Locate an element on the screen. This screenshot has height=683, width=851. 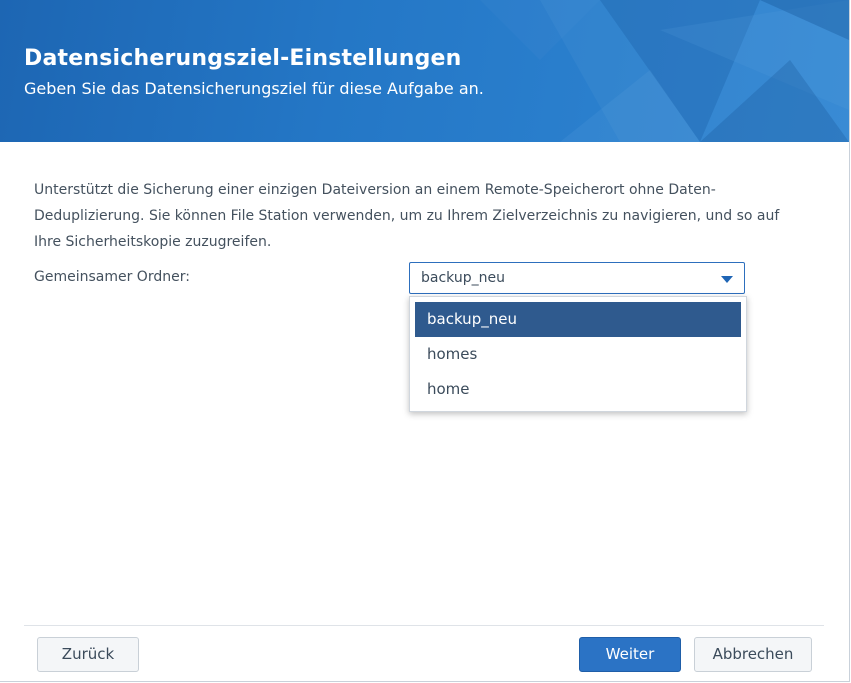
footer-divider is located at coordinates (424, 625).